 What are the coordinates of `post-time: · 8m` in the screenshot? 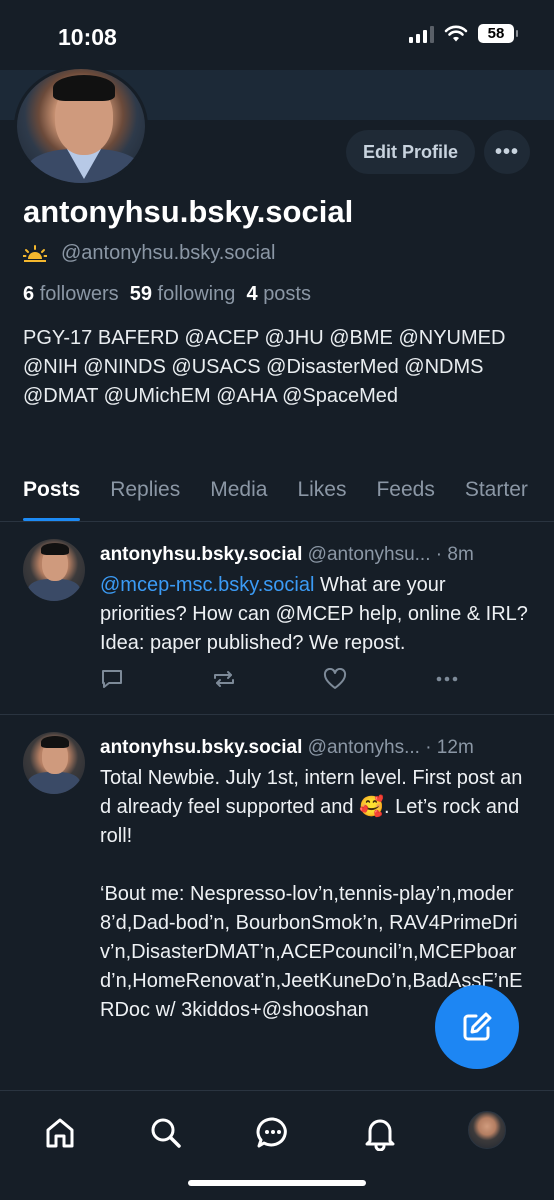 It's located at (454, 554).